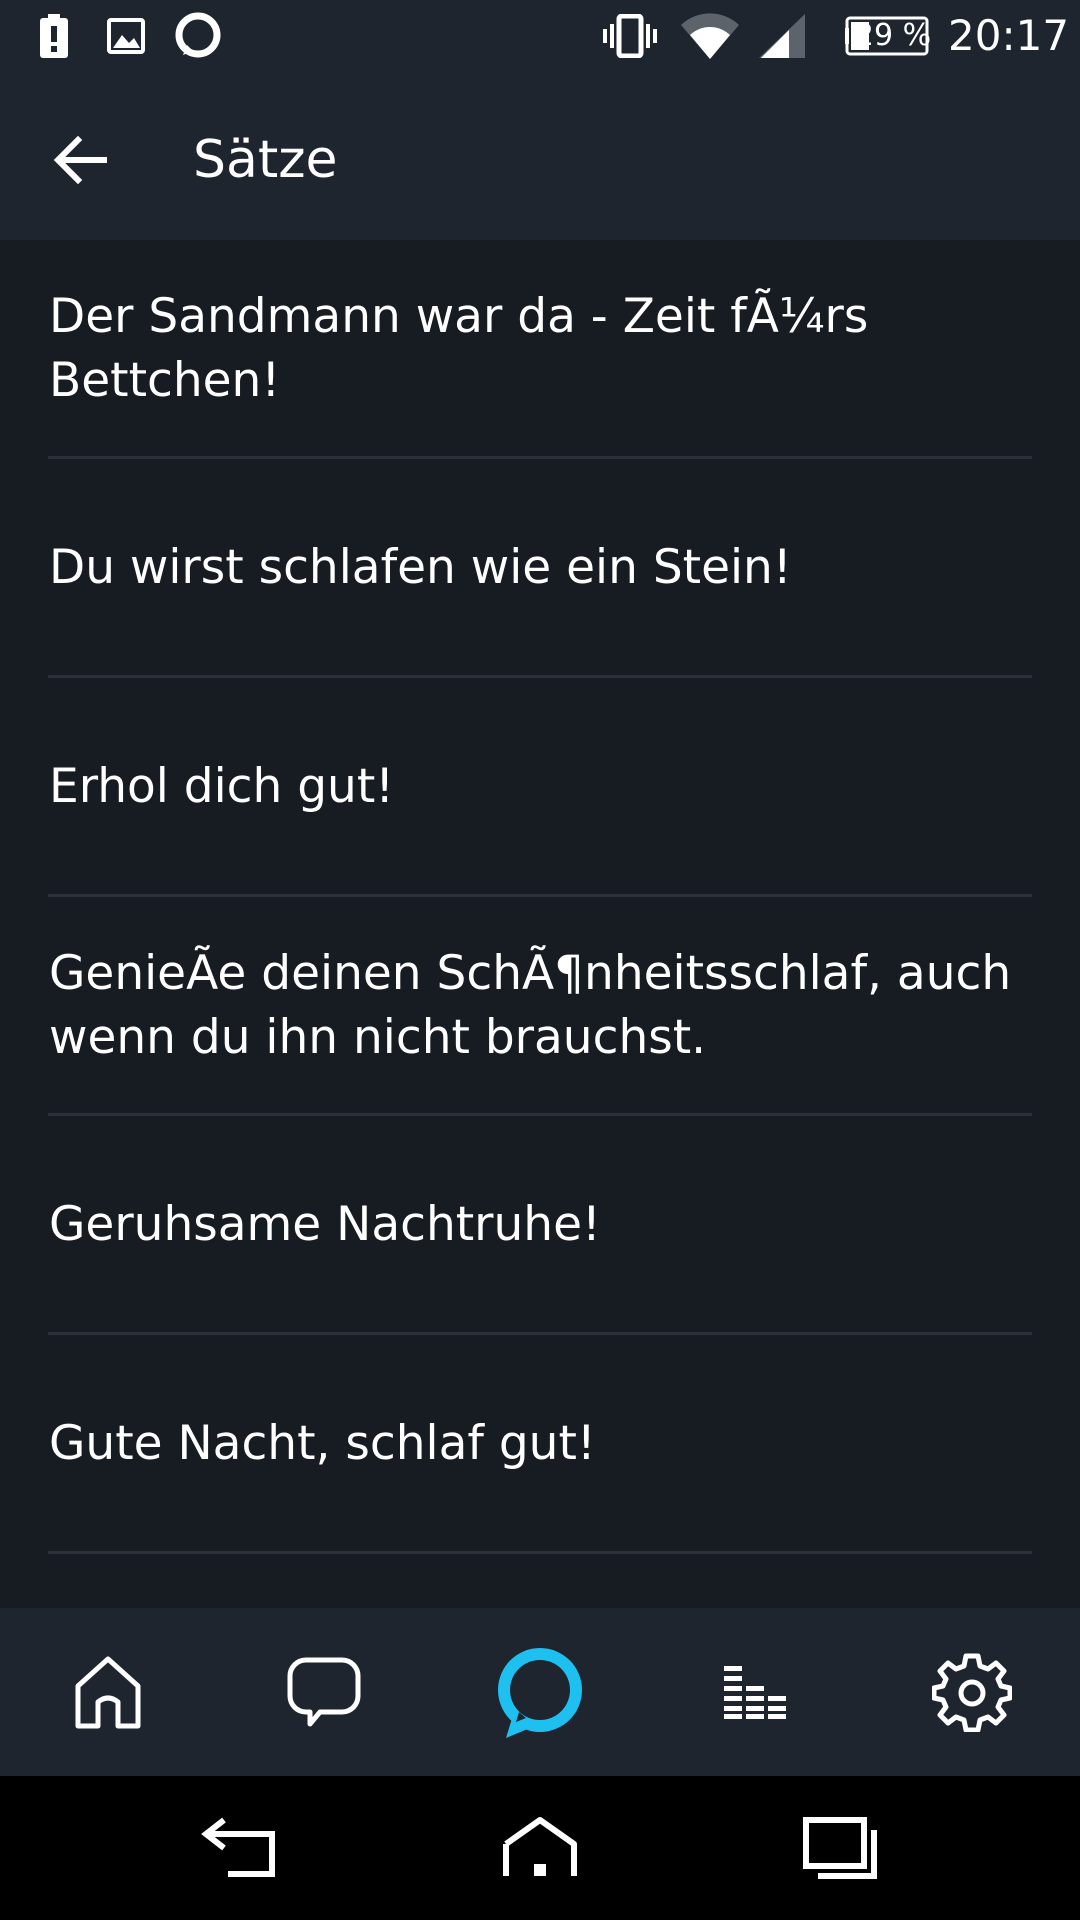  What do you see at coordinates (630, 36) in the screenshot?
I see `vibrate-icon` at bounding box center [630, 36].